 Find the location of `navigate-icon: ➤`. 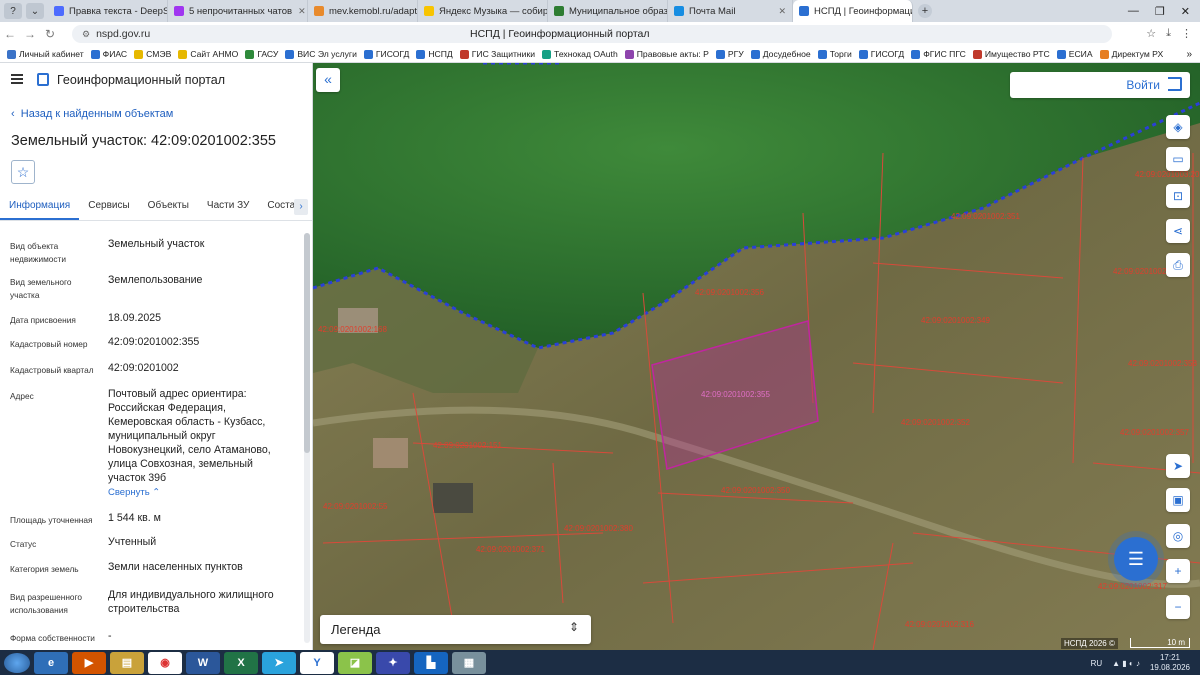

navigate-icon: ➤ is located at coordinates (1178, 466).